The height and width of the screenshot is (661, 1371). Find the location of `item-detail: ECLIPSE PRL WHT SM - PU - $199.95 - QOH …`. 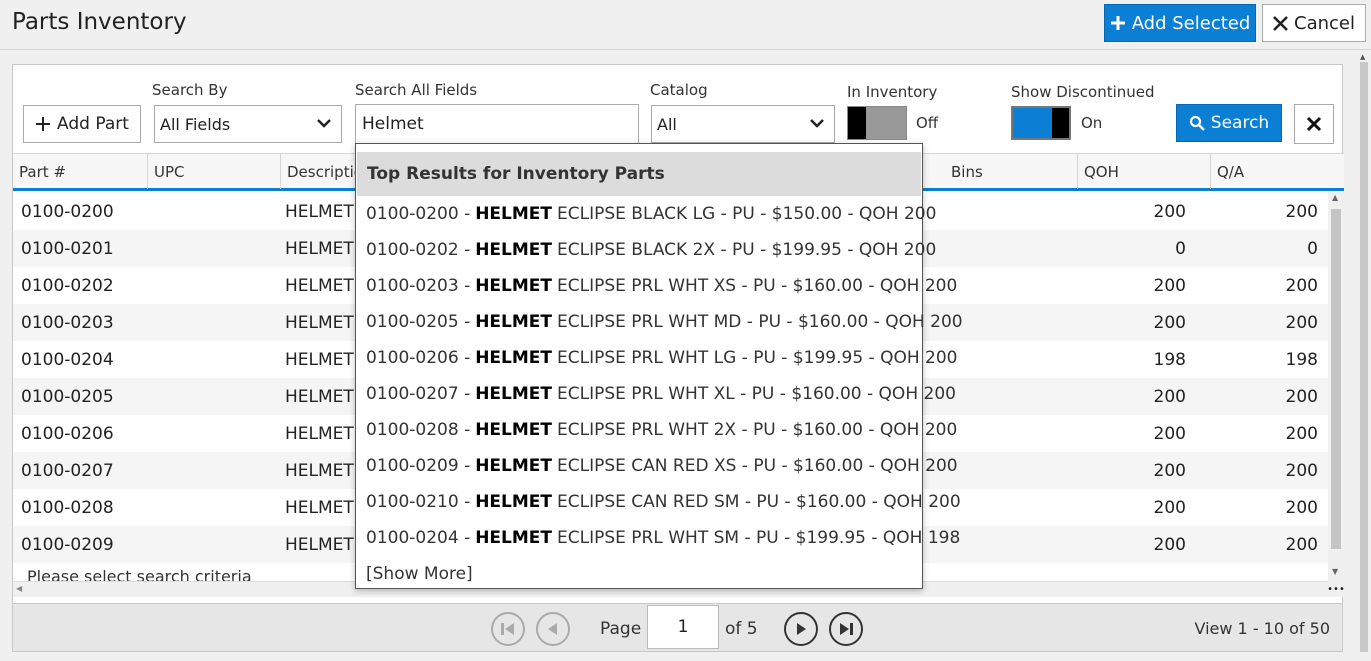

item-detail: ECLIPSE PRL WHT SM - PU - $199.95 - QOH … is located at coordinates (759, 538).